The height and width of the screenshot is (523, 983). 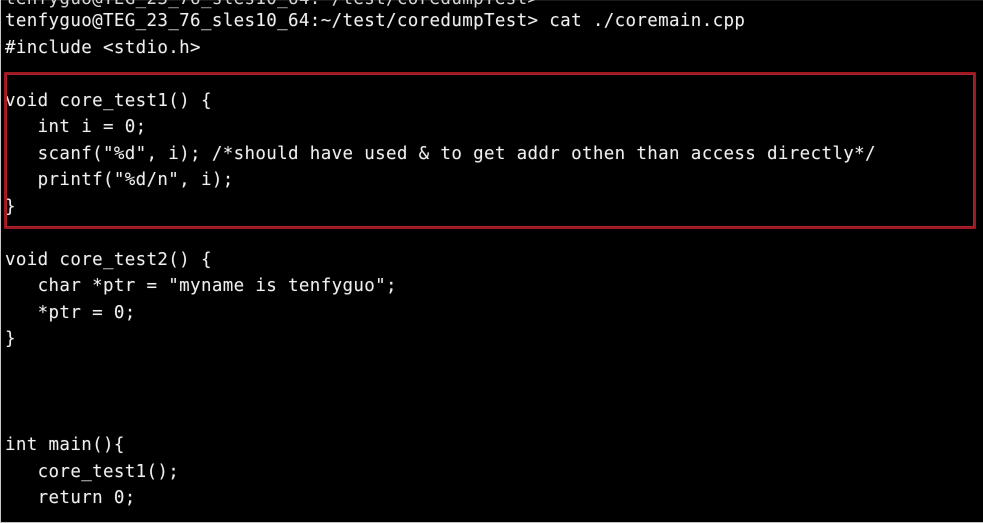 What do you see at coordinates (92, 471) in the screenshot?
I see `code-line: core_test1();` at bounding box center [92, 471].